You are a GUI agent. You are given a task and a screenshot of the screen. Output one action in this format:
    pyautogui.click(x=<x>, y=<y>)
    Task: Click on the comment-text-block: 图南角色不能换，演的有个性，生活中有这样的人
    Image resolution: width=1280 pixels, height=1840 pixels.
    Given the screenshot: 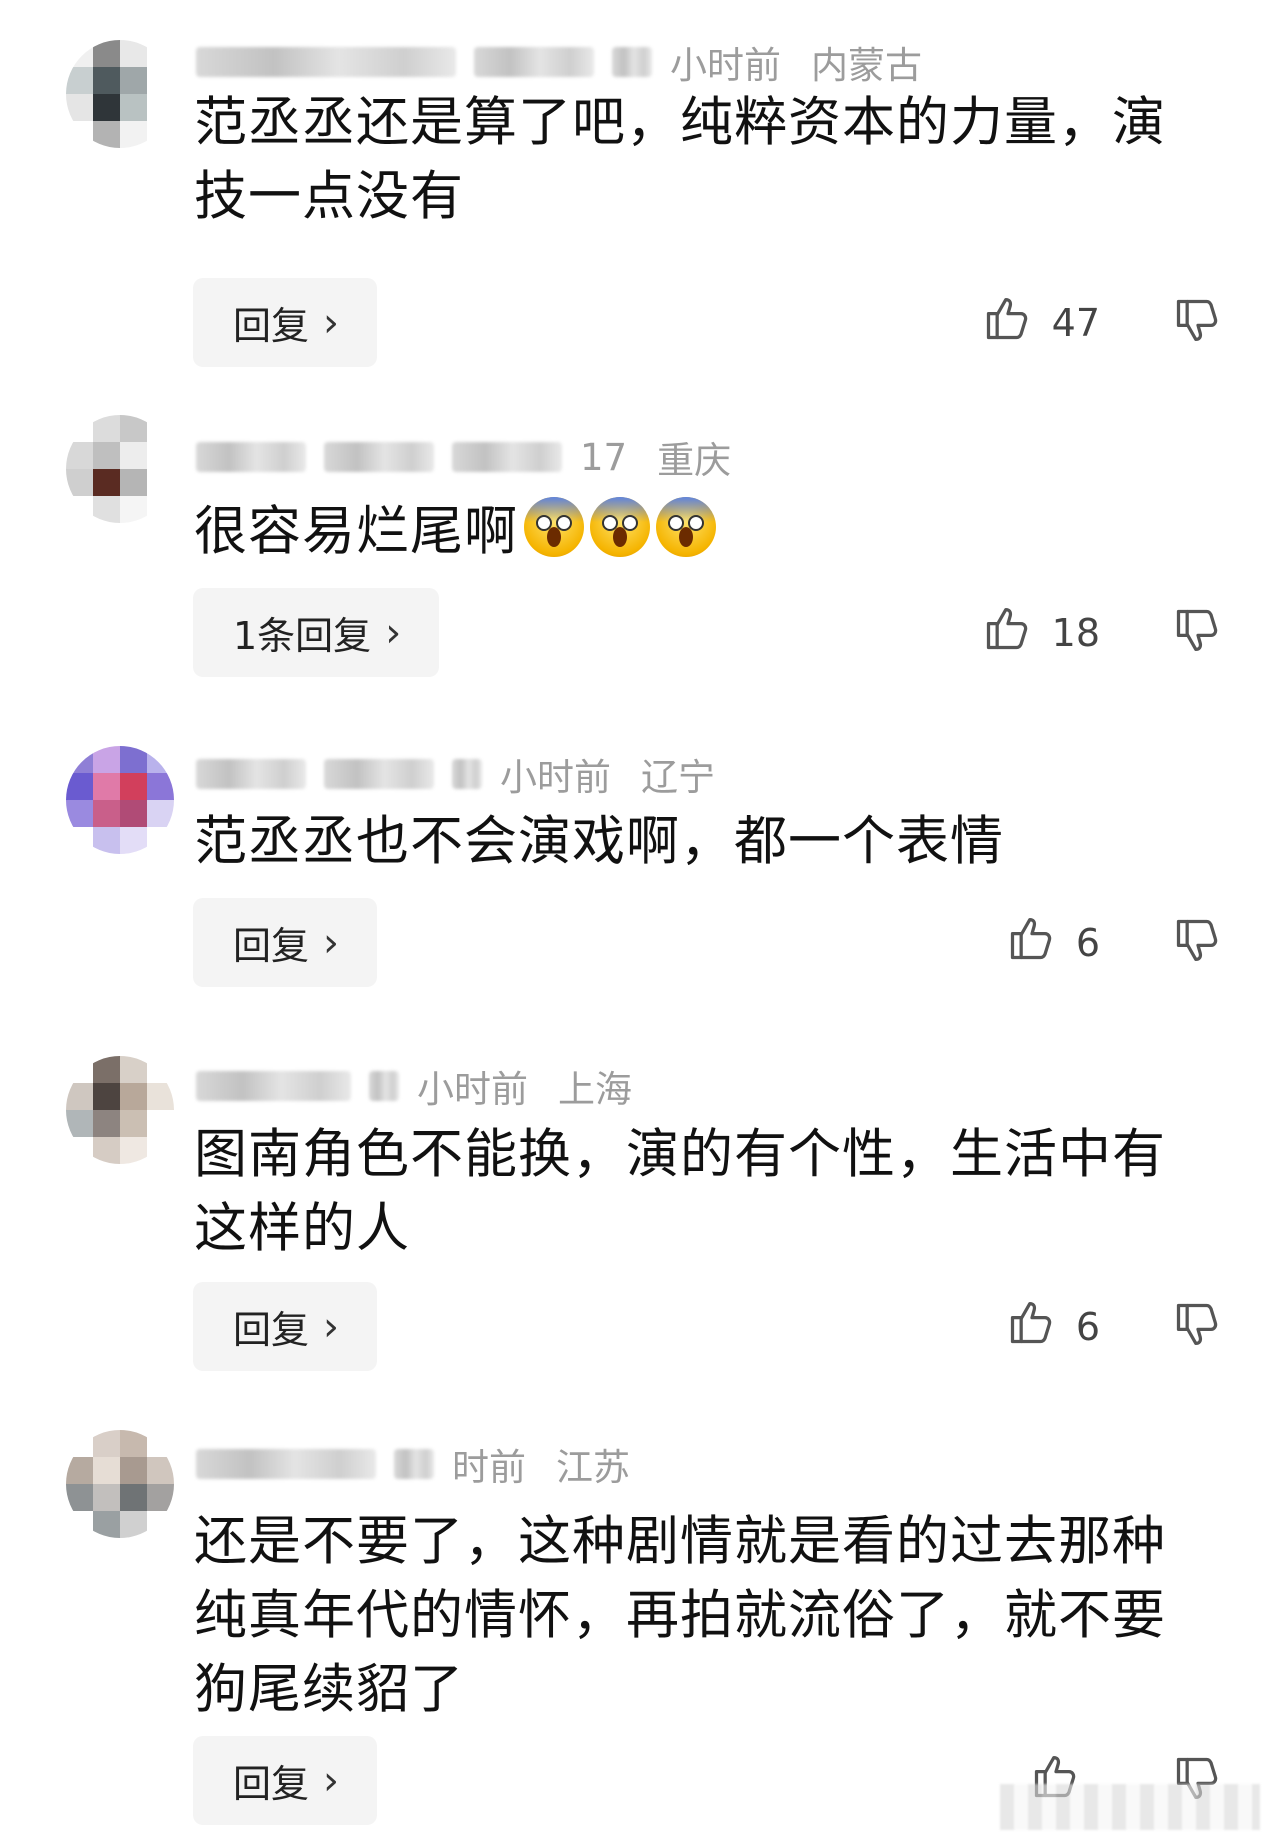 What is the action you would take?
    pyautogui.click(x=694, y=1192)
    